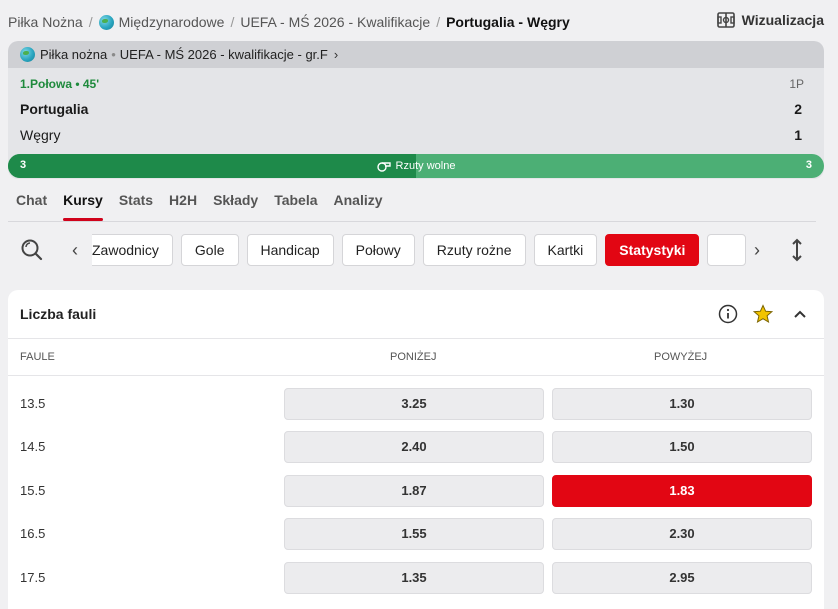 Image resolution: width=838 pixels, height=609 pixels. Describe the element at coordinates (682, 404) in the screenshot. I see `odd-over-button: 1.30` at that location.